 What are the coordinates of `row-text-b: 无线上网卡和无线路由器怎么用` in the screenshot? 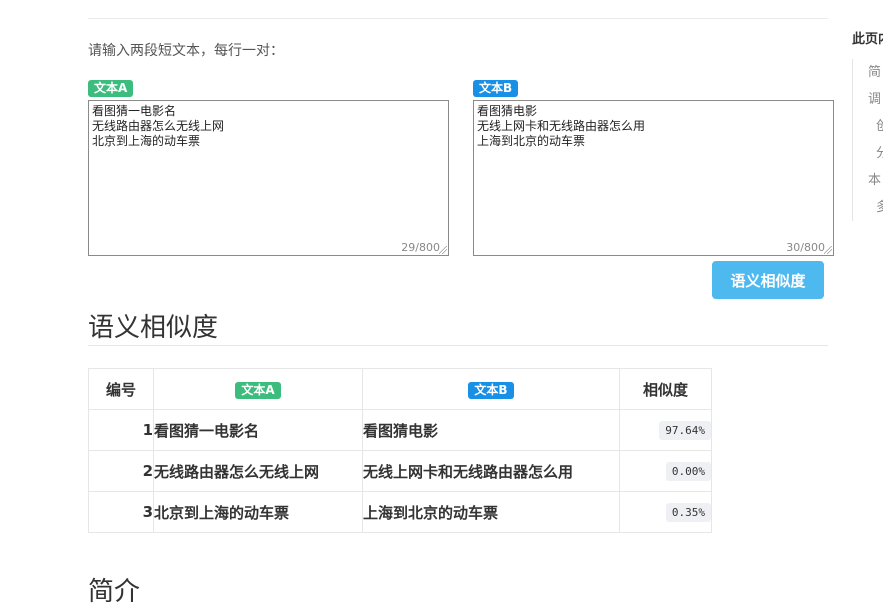 It's located at (491, 471).